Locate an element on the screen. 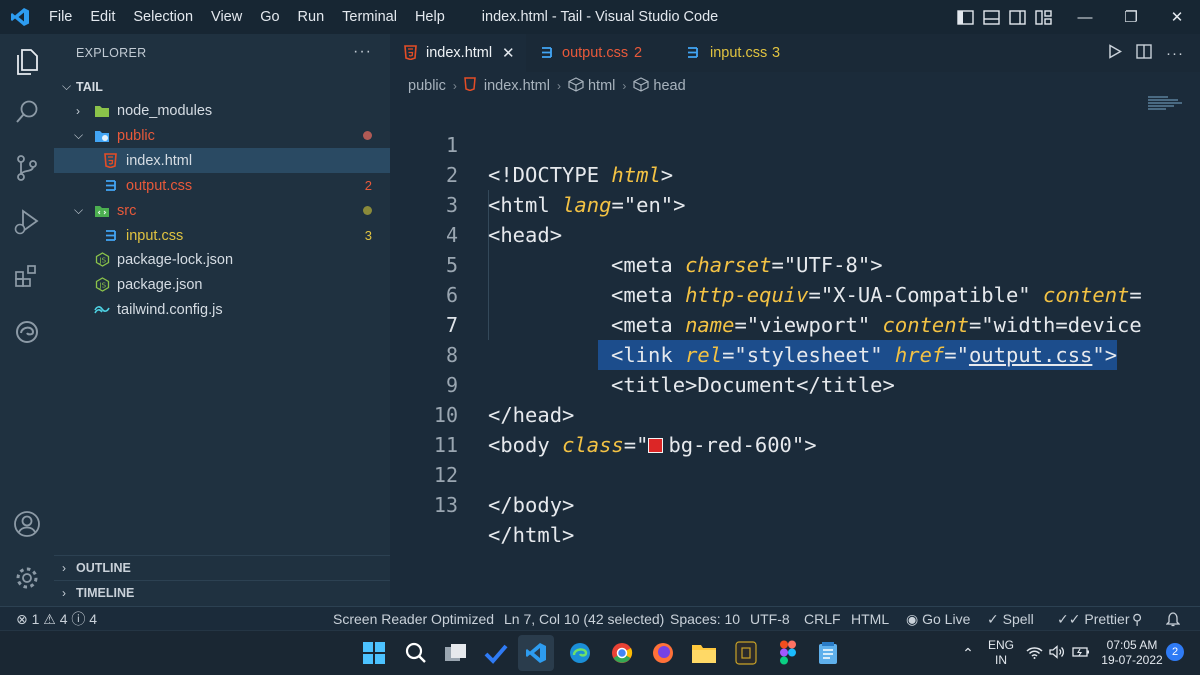 The width and height of the screenshot is (1200, 675). tree-item-tailwind-config: tailwind.config.js is located at coordinates (222, 309).